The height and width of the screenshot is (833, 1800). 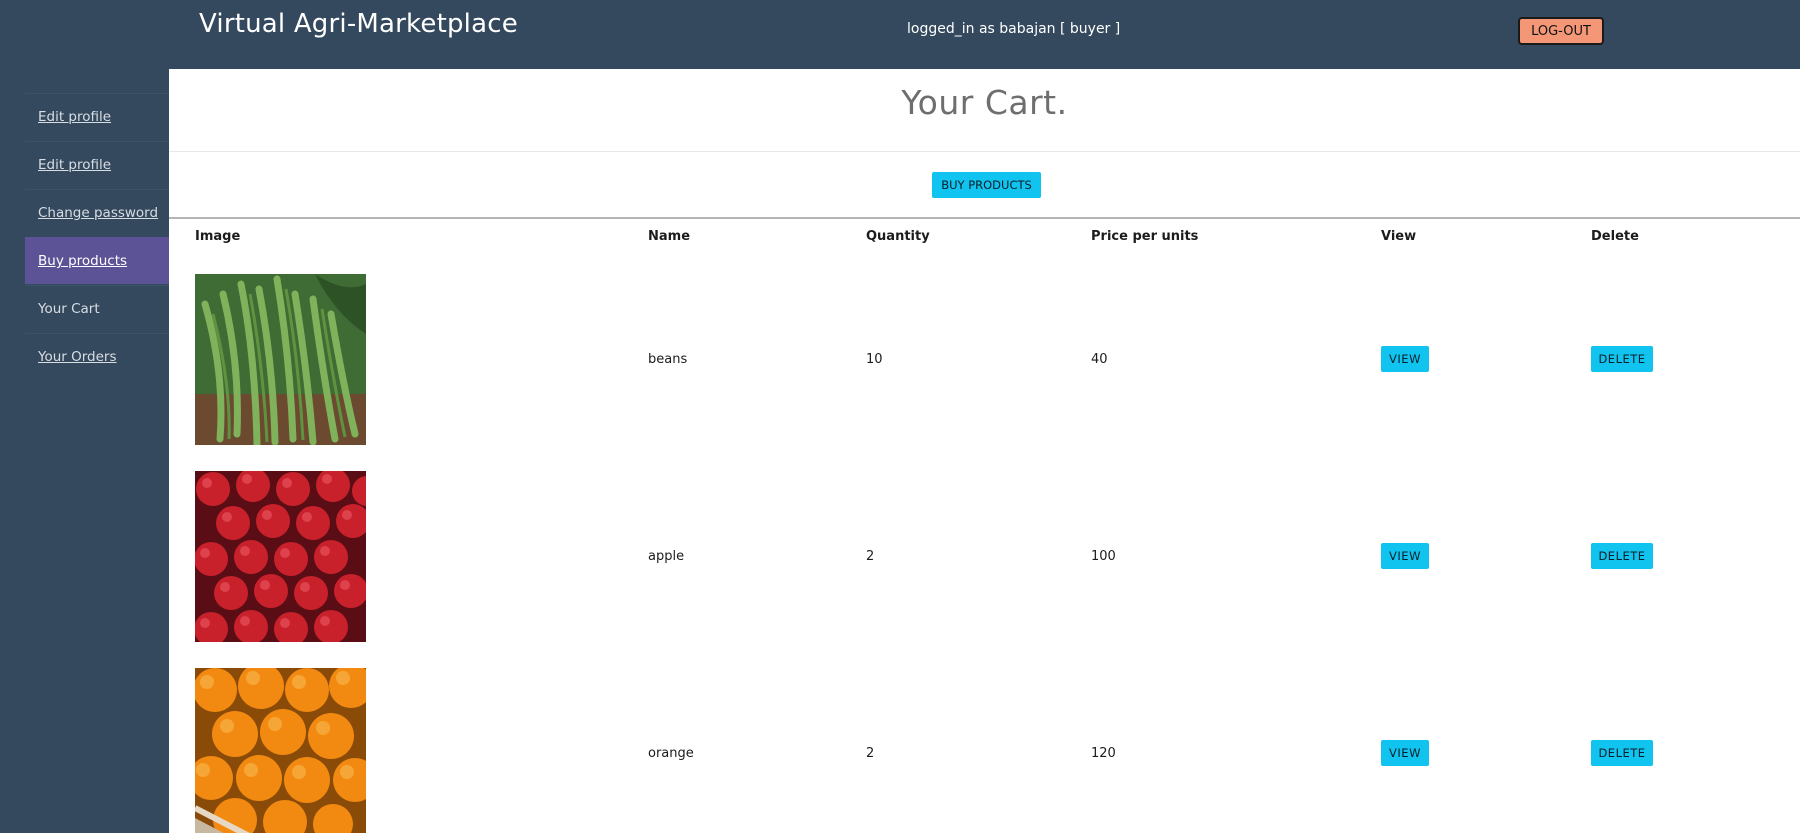 I want to click on logged-in-status: logged_in as babajan [ buyer ], so click(x=1014, y=29).